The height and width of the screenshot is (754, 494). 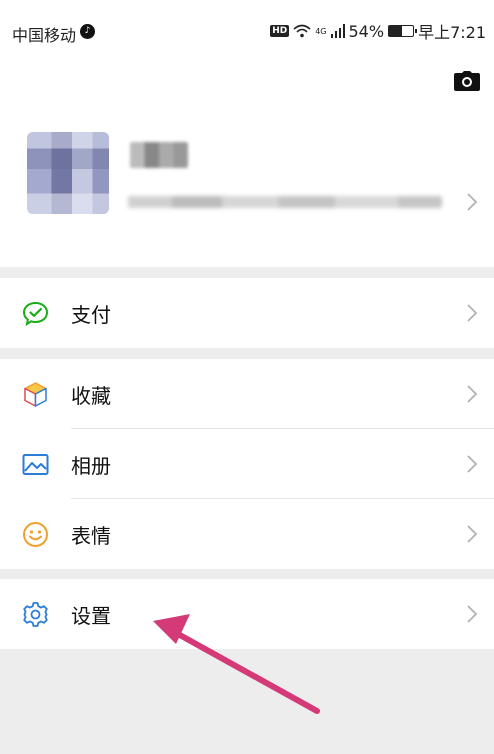 I want to click on menu-item-stickers: 表情, so click(x=247, y=534).